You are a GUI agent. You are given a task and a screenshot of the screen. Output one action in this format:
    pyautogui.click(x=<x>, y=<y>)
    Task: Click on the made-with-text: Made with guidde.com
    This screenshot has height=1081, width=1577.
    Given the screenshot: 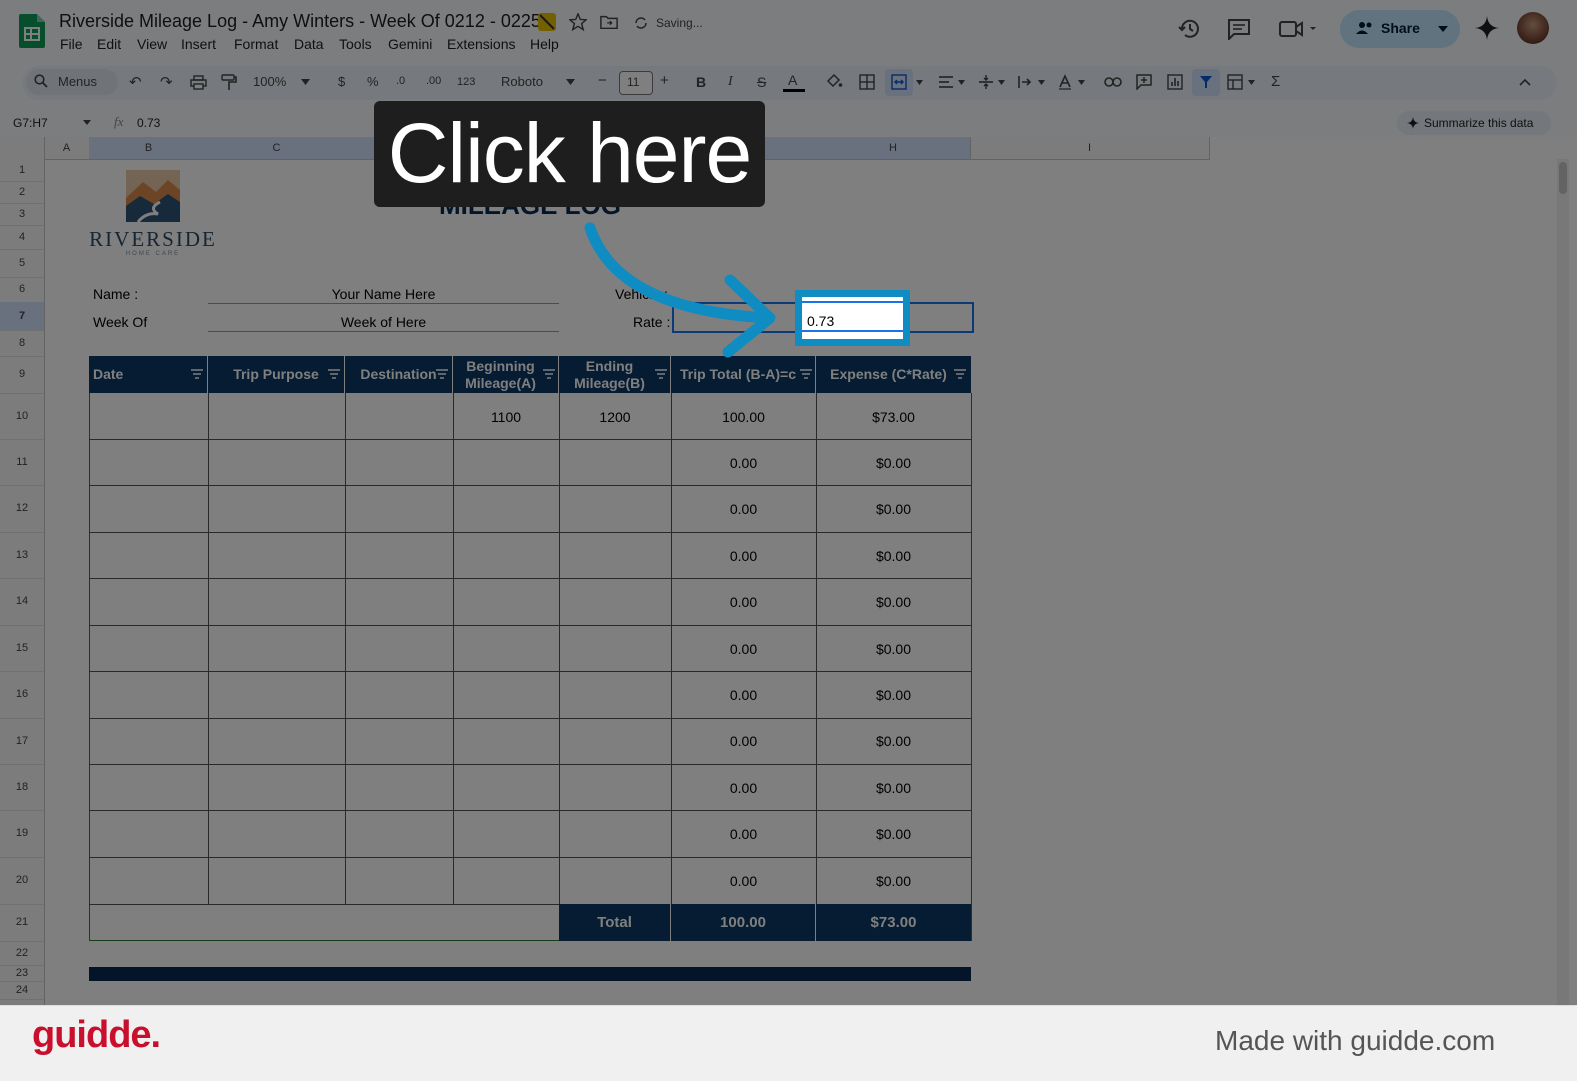 What is the action you would take?
    pyautogui.click(x=1355, y=1040)
    